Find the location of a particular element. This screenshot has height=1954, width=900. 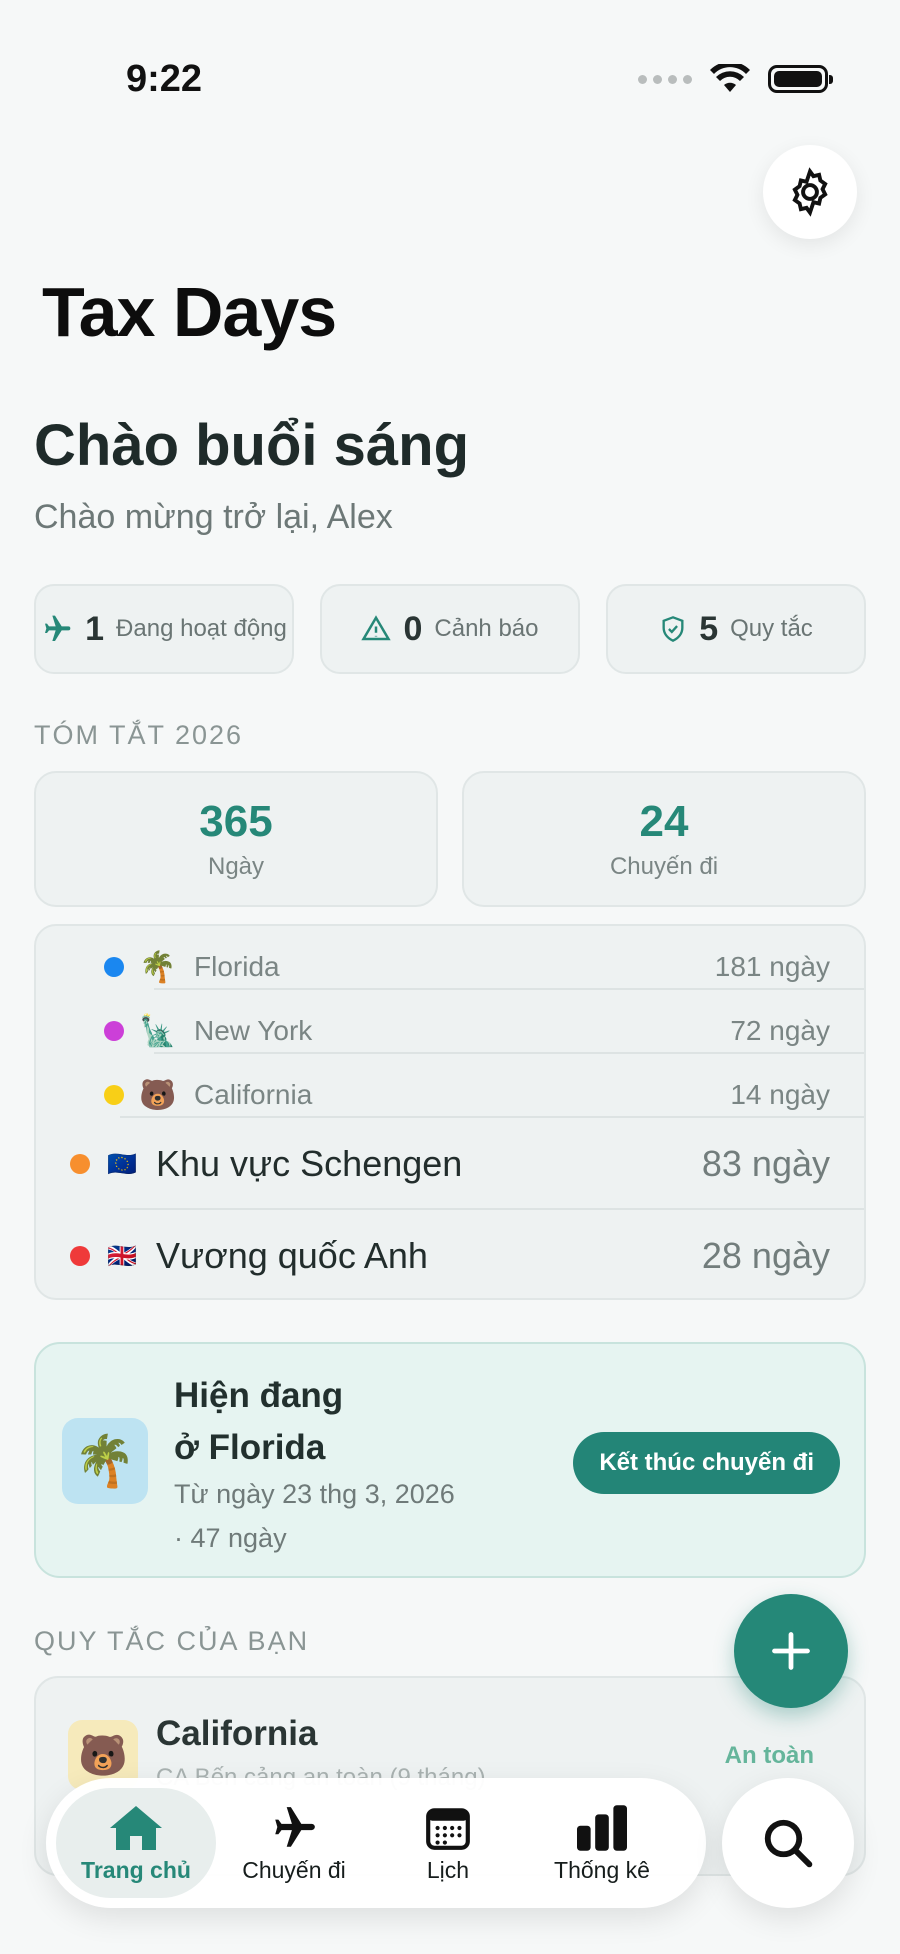

uk-flag-icon: 🇬🇧 is located at coordinates (122, 1256).